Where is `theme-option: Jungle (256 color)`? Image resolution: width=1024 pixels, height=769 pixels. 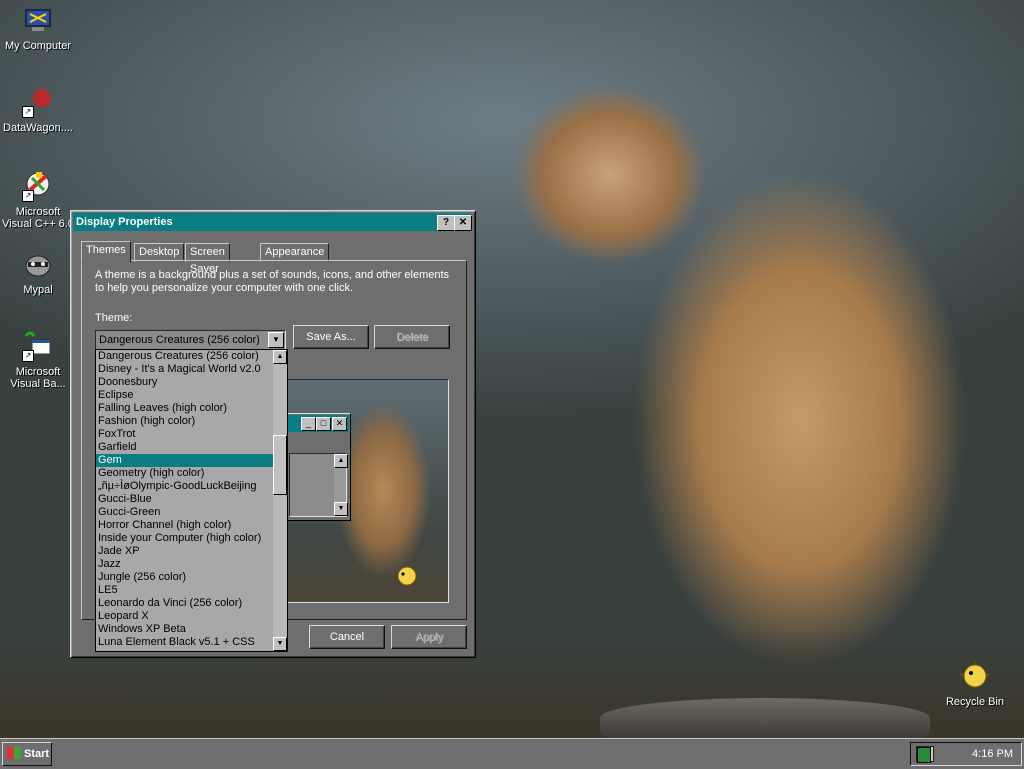 theme-option: Jungle (256 color) is located at coordinates (191, 577).